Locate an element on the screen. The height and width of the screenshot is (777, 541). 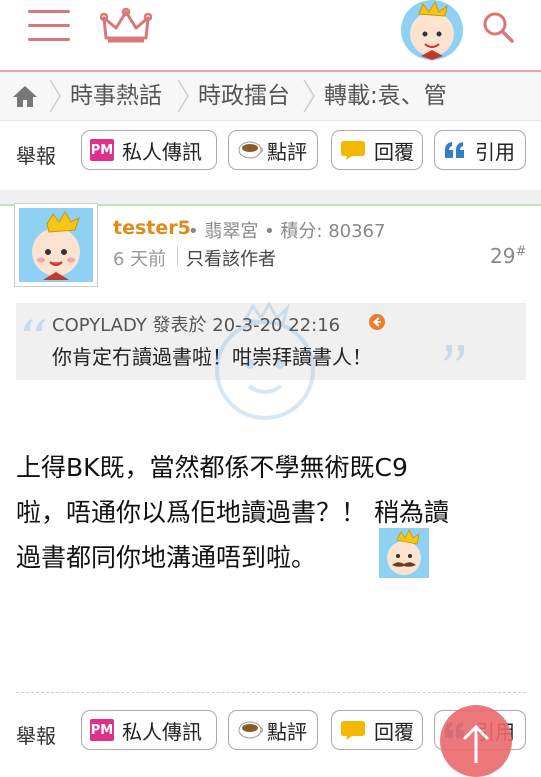
meta-separator is located at coordinates (177, 256).